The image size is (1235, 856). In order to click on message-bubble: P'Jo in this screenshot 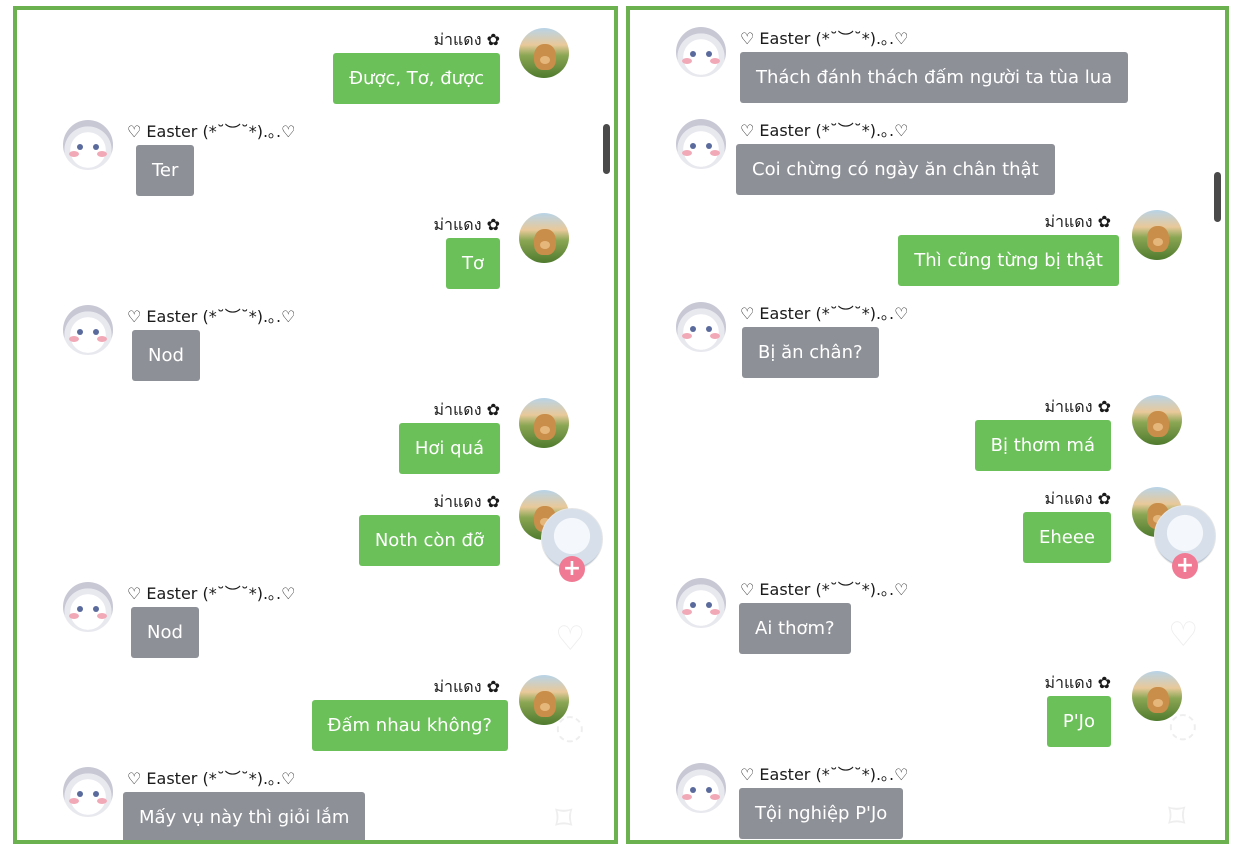, I will do `click(1078, 721)`.